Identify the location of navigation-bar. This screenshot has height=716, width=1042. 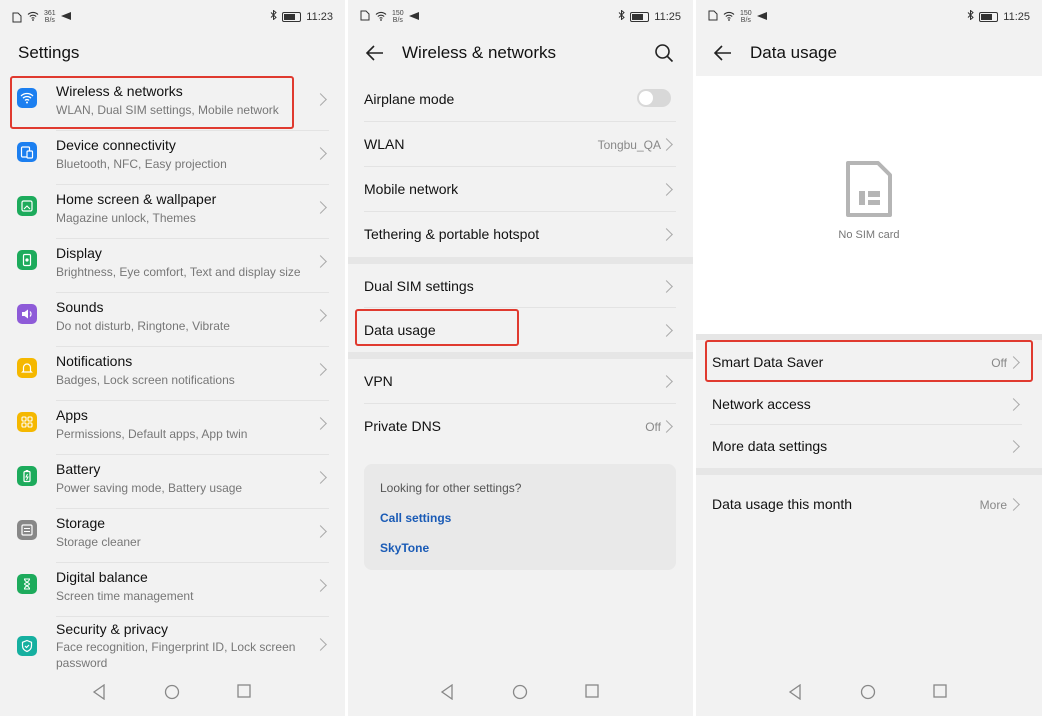
(172, 693).